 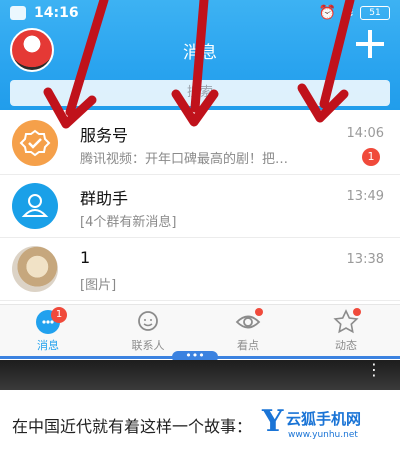 I want to click on tab-label: 看点, so click(x=248, y=345).